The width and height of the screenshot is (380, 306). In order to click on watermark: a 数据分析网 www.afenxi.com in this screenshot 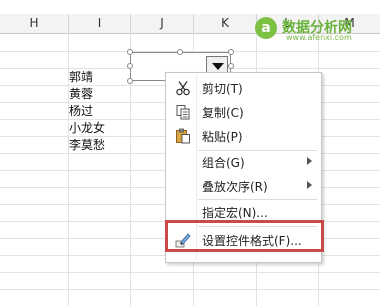, I will do `click(314, 30)`.